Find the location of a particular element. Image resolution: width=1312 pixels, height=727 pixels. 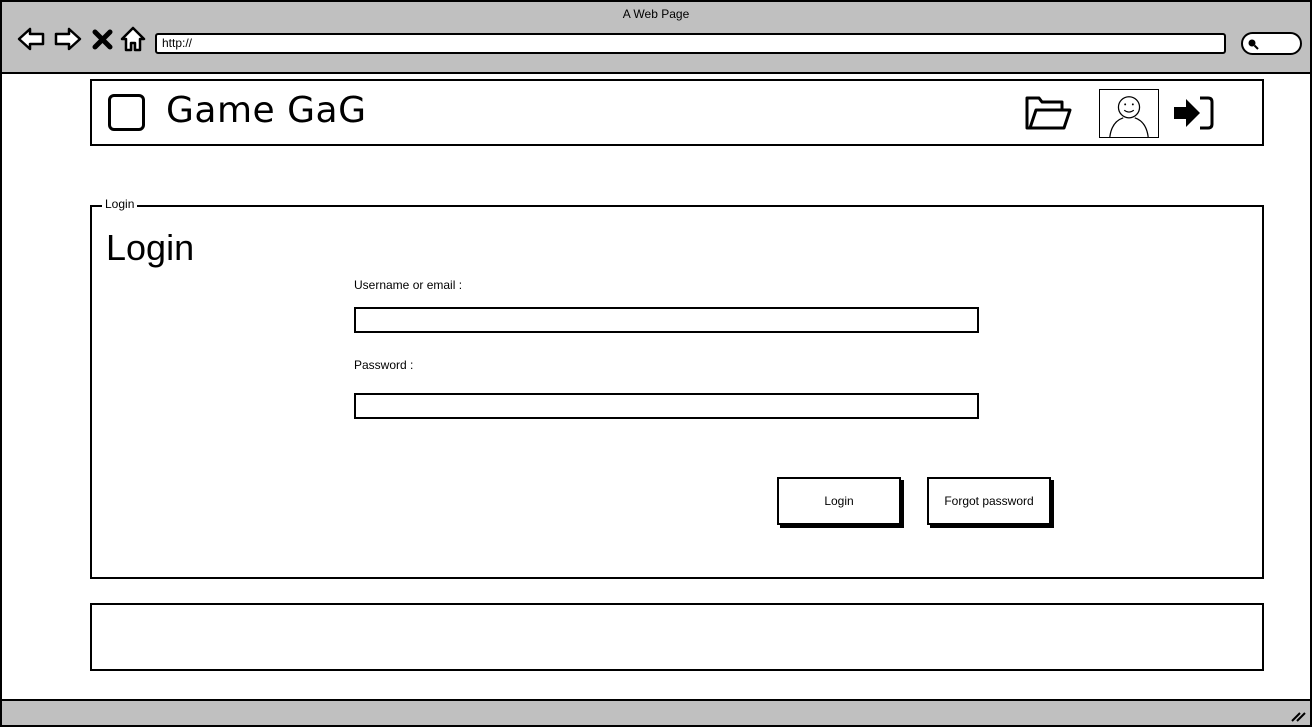

username-input is located at coordinates (666, 320).